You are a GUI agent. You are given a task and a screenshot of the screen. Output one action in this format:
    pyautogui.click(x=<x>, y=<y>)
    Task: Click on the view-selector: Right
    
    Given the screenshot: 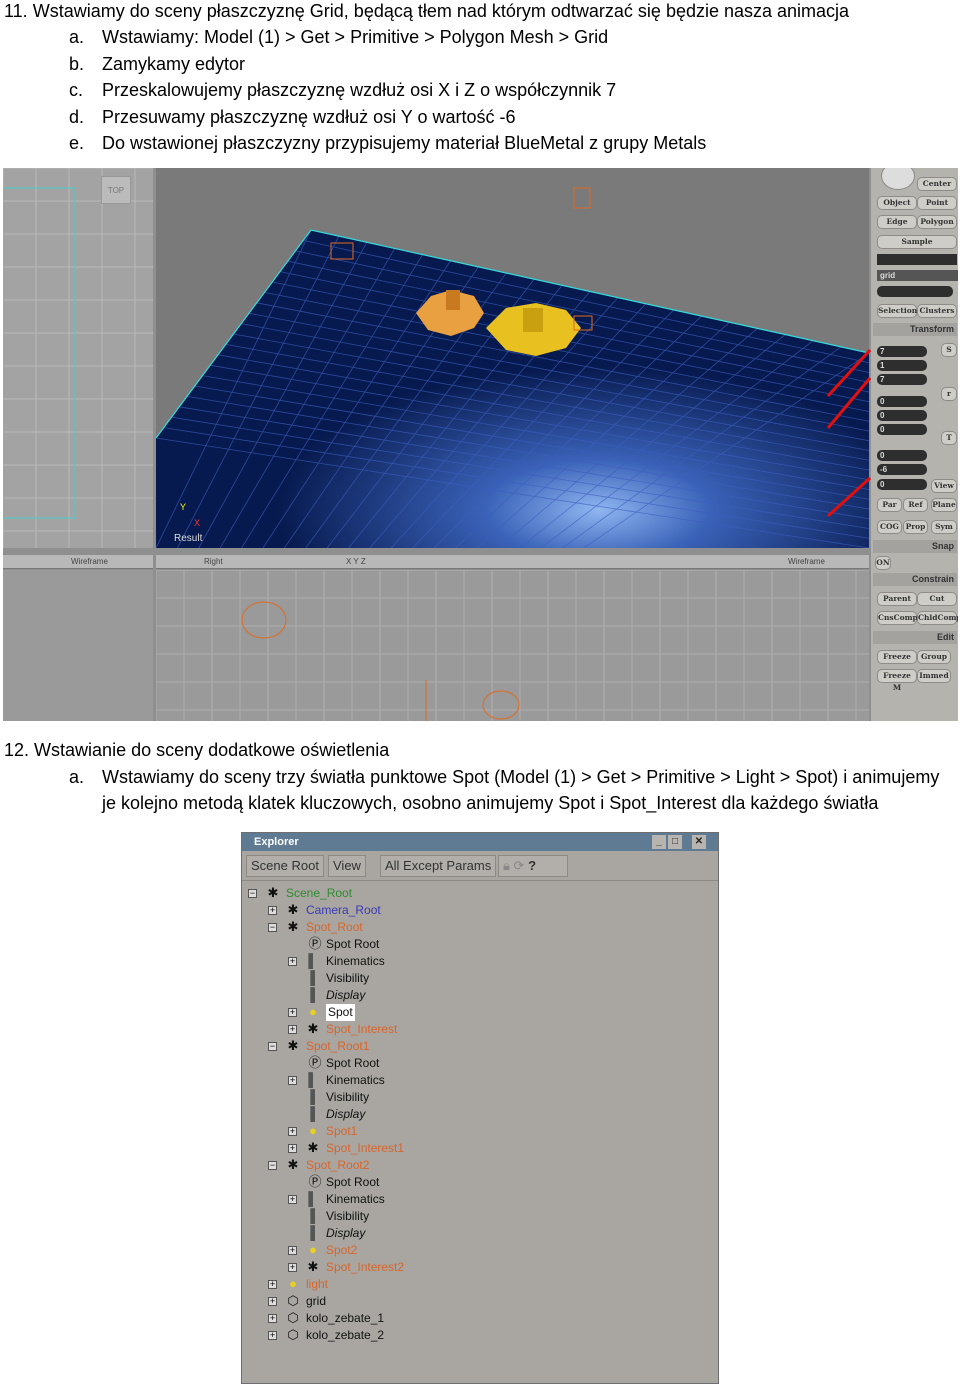 What is the action you would take?
    pyautogui.click(x=213, y=562)
    